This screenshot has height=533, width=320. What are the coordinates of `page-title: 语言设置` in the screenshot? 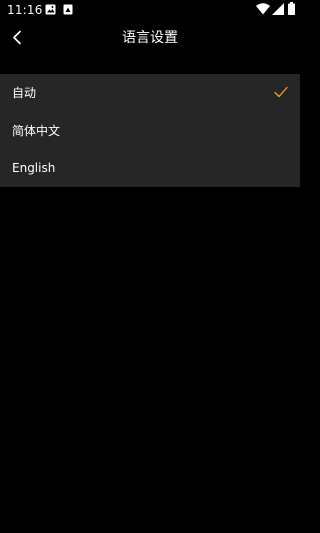 It's located at (150, 38).